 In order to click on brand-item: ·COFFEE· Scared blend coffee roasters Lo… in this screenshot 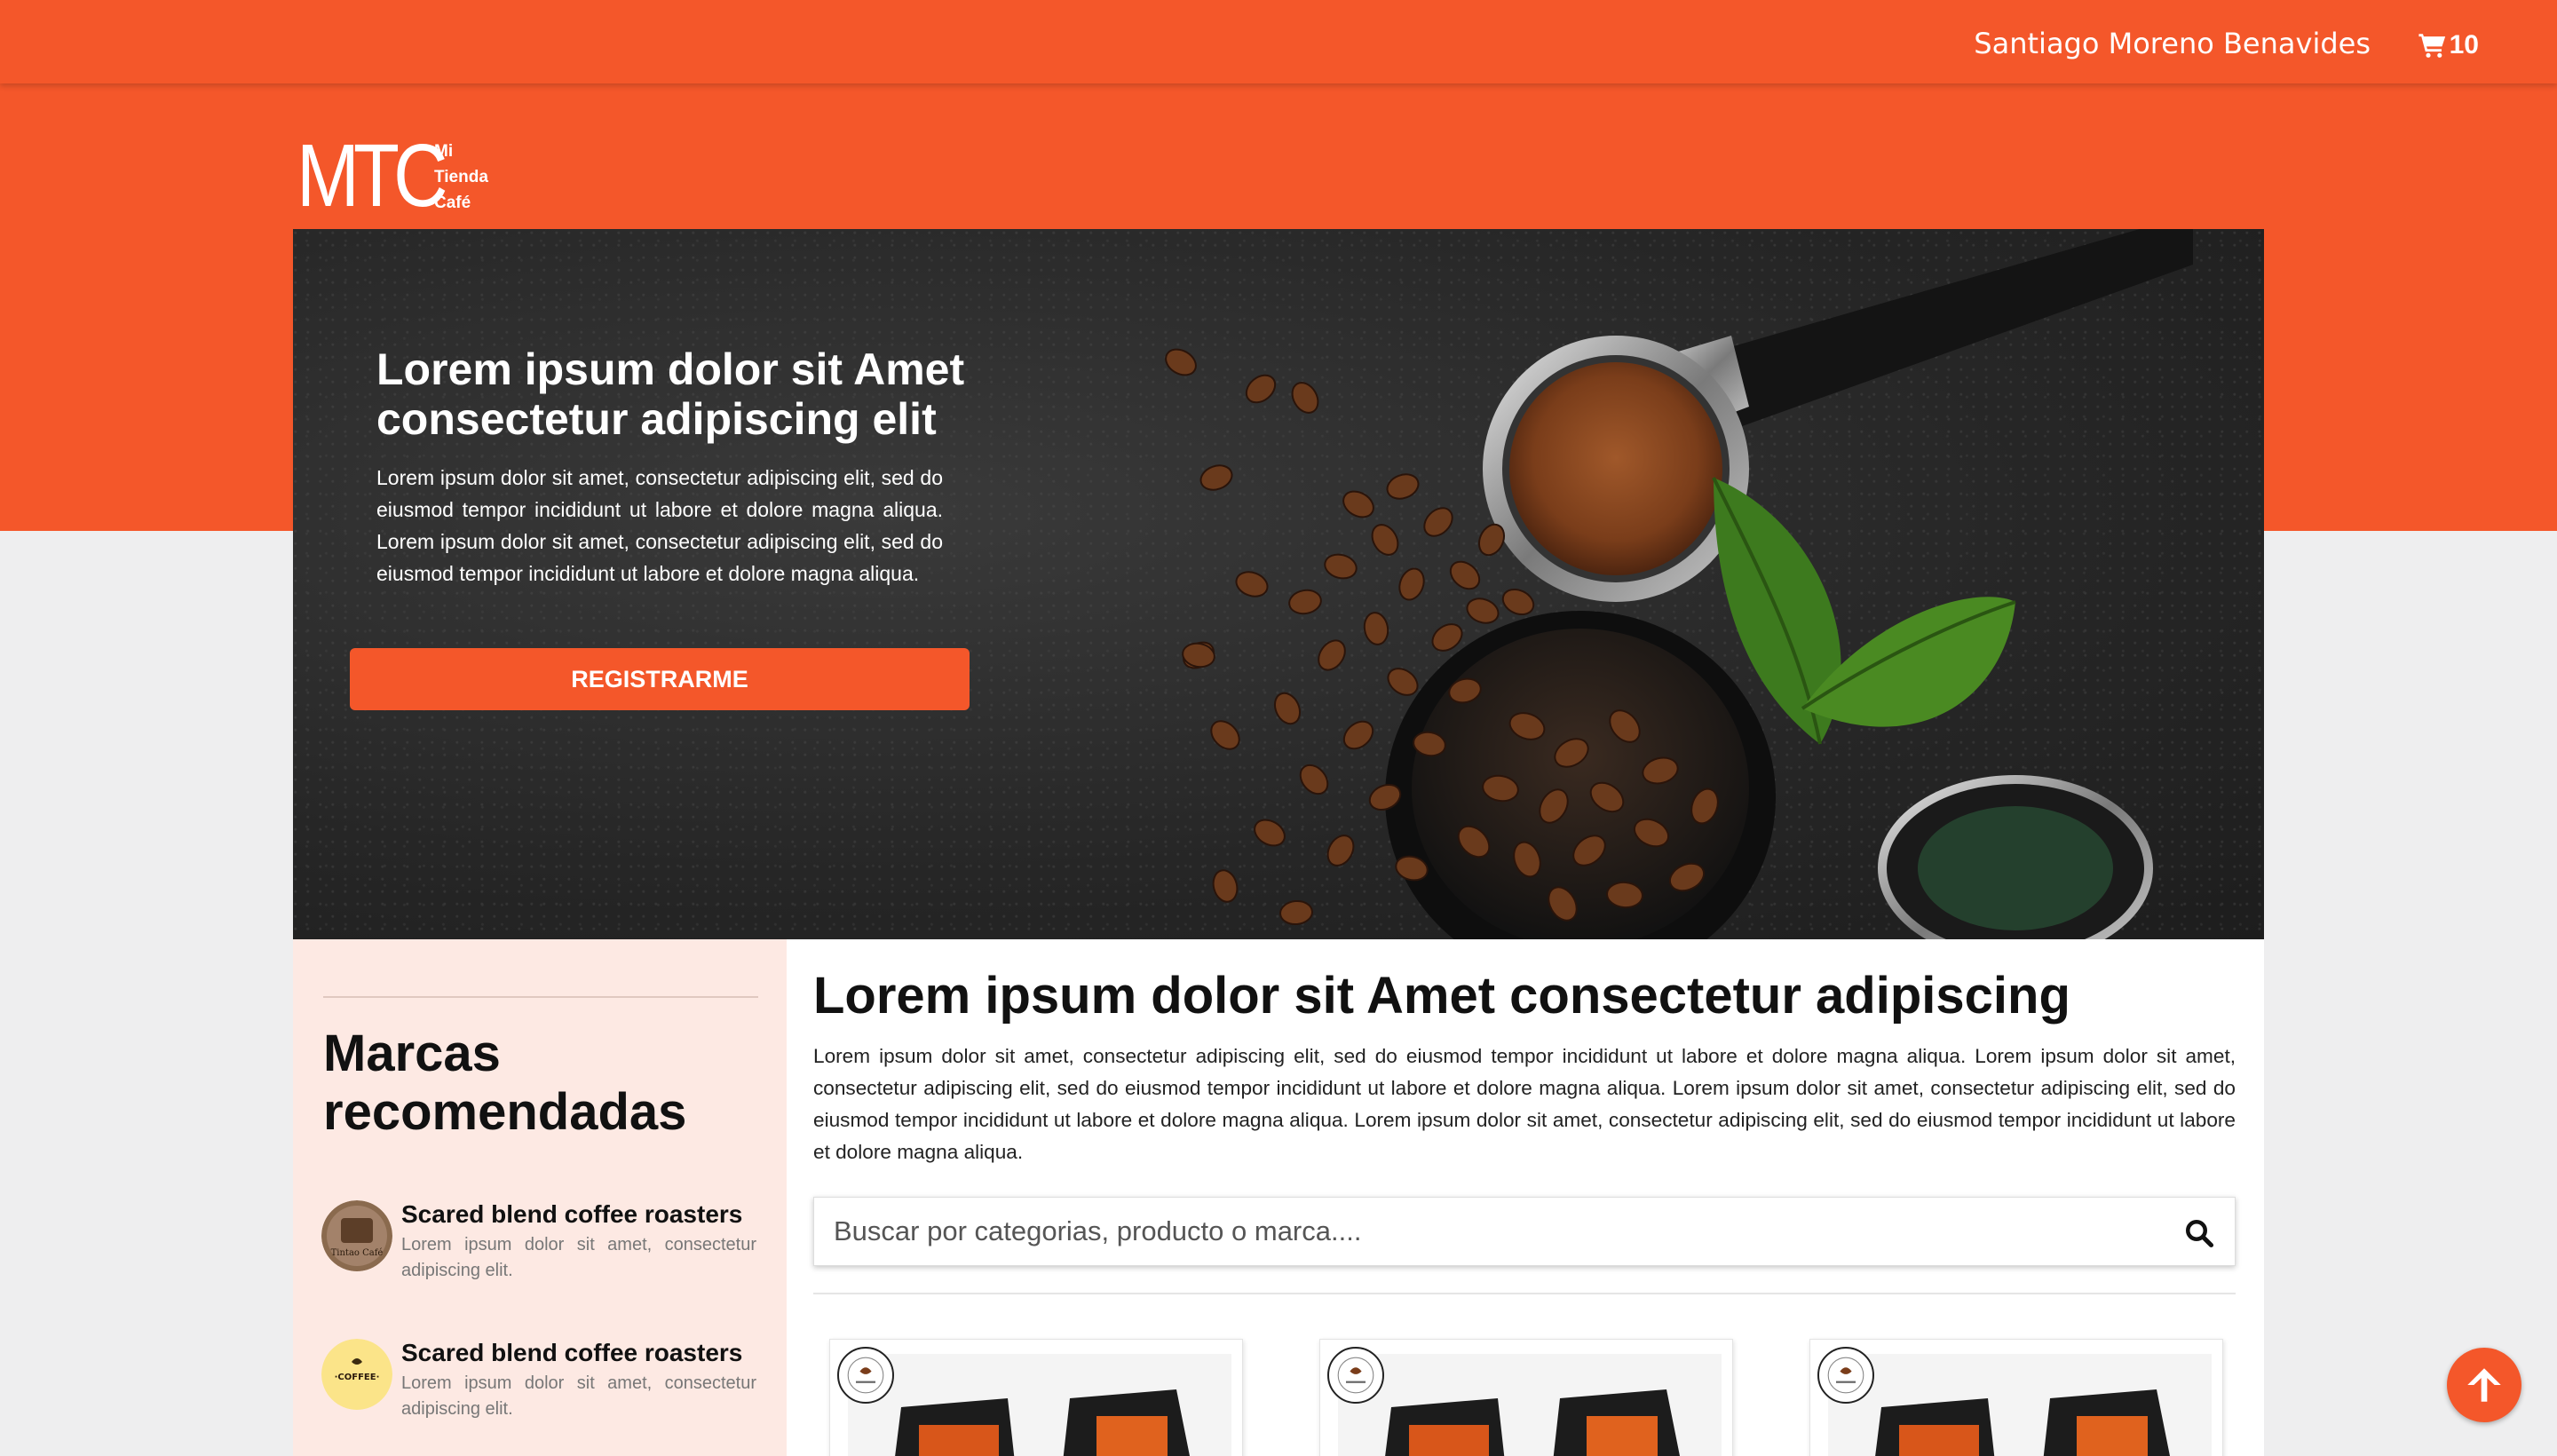, I will do `click(543, 1379)`.